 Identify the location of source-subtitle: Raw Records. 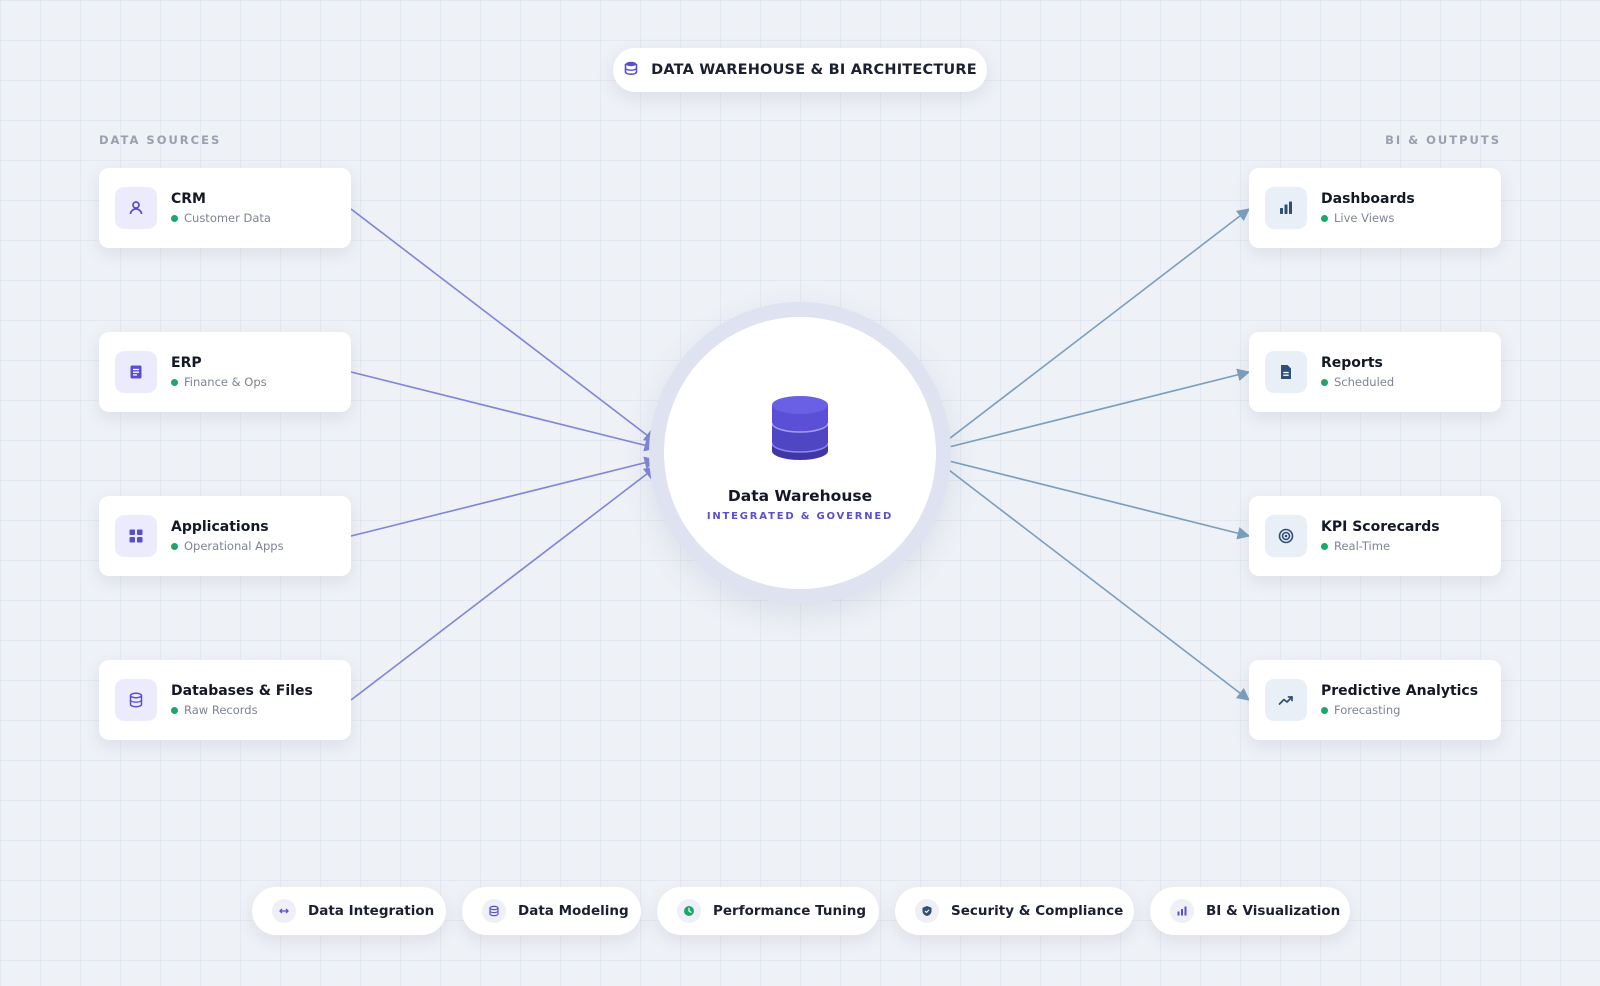
(221, 710).